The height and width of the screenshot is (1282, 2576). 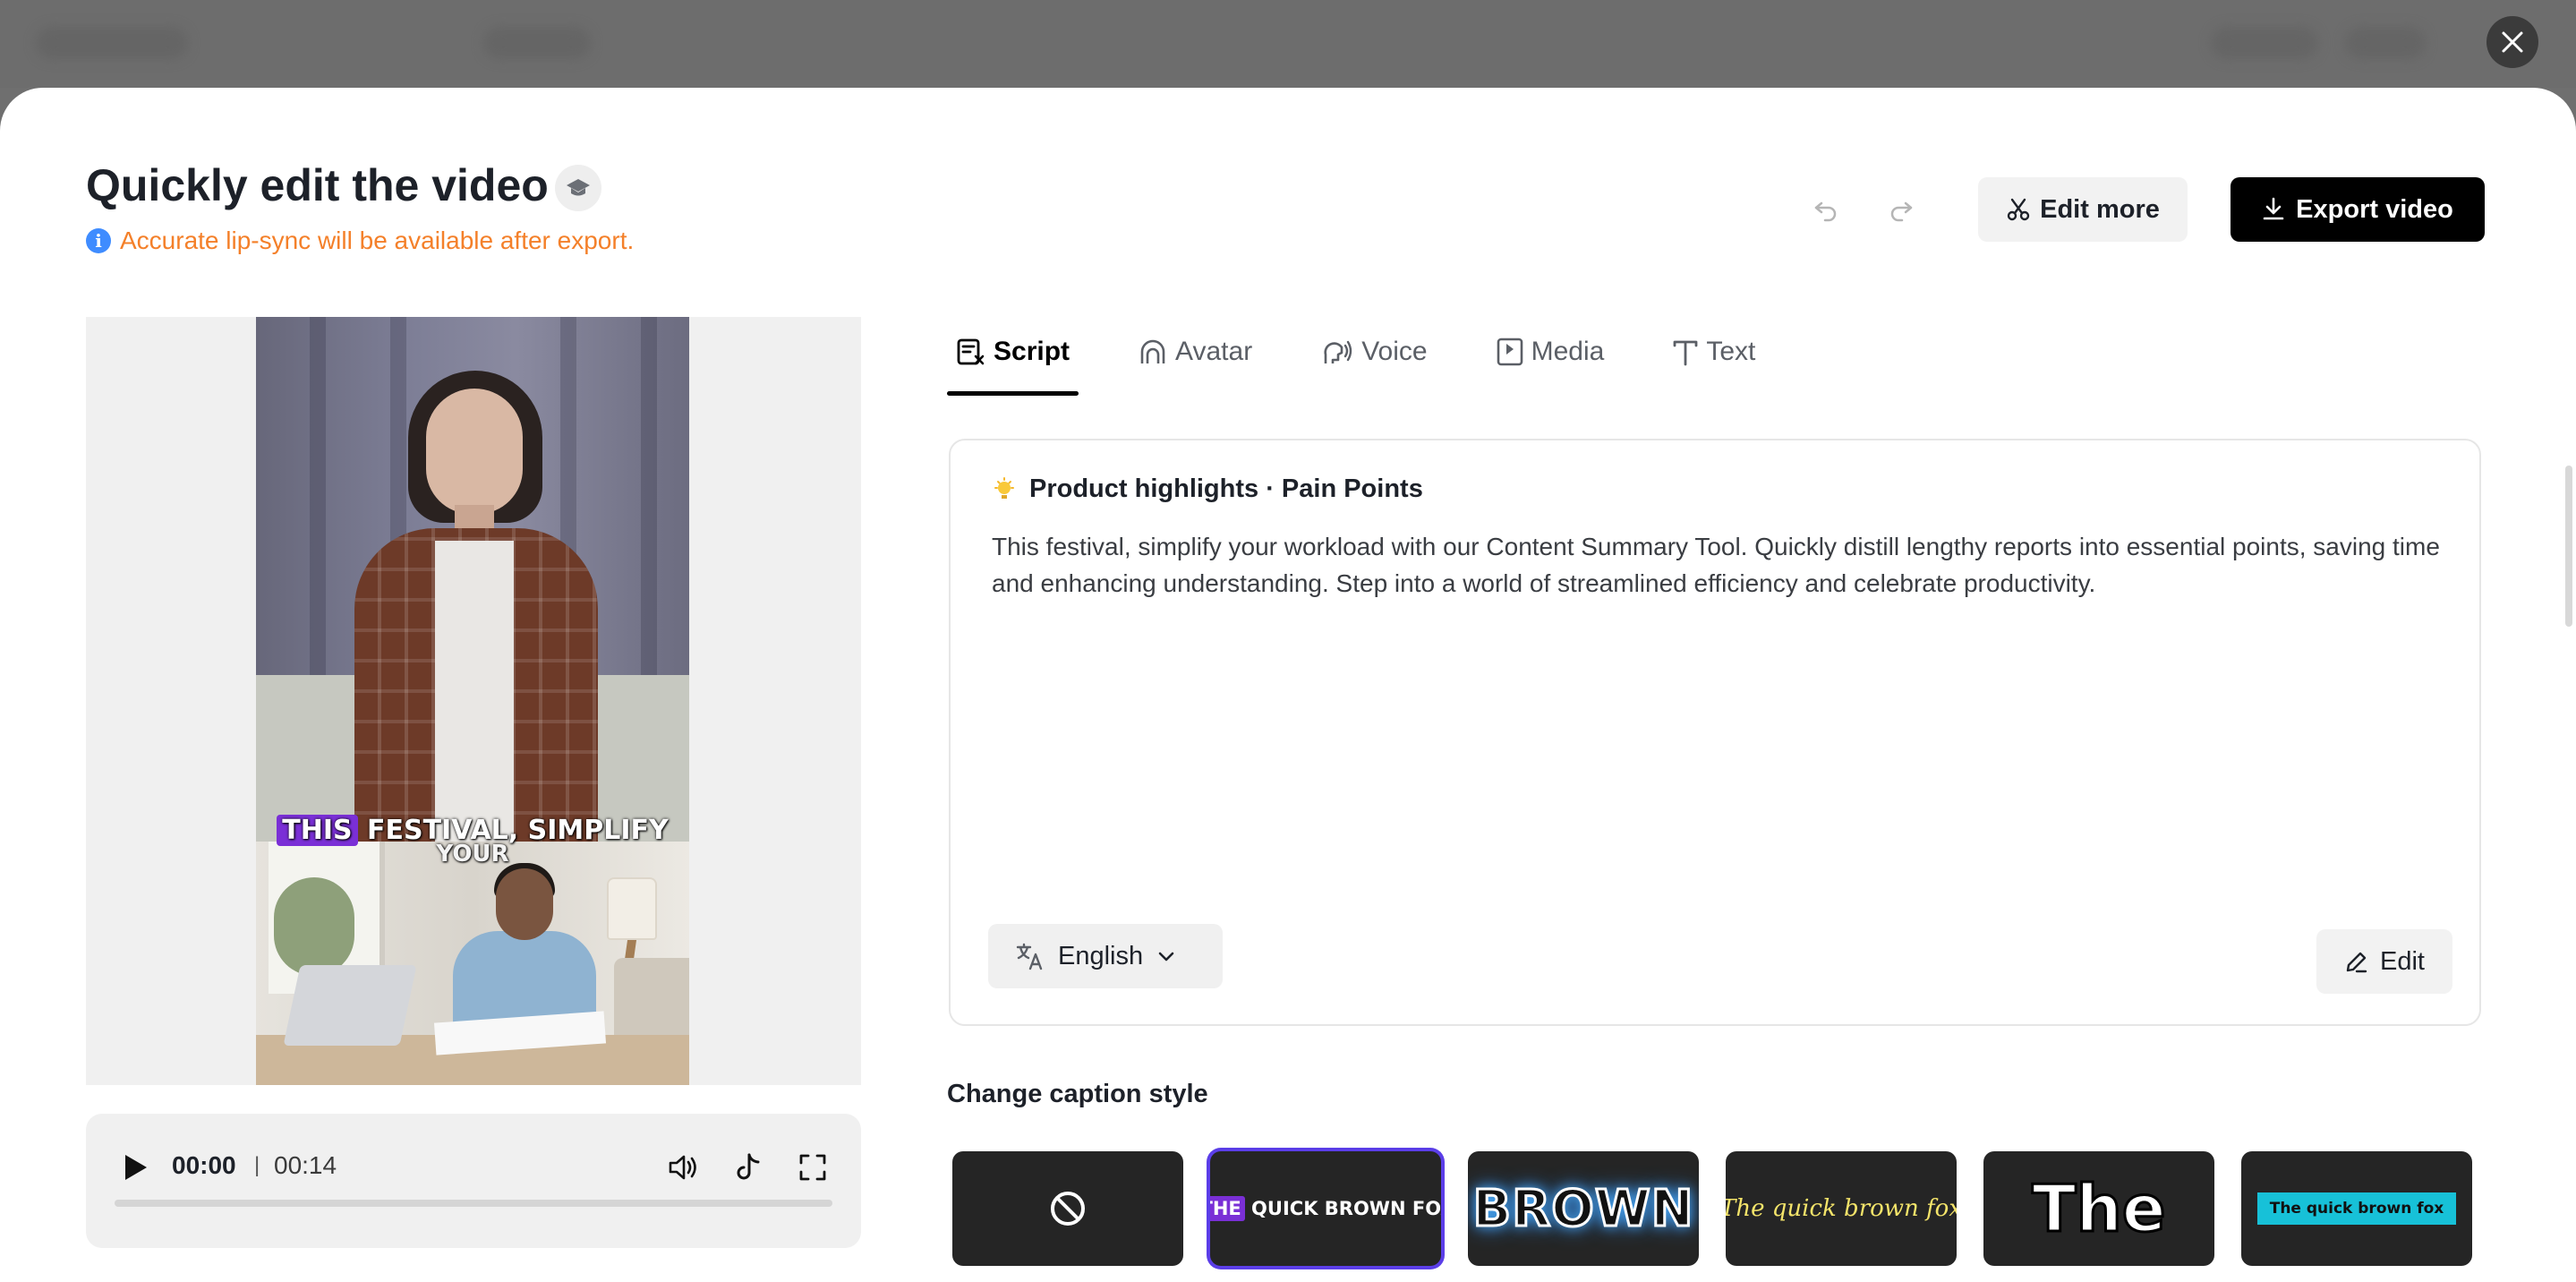 What do you see at coordinates (472, 854) in the screenshot?
I see `video-caption-line-2: YOUR` at bounding box center [472, 854].